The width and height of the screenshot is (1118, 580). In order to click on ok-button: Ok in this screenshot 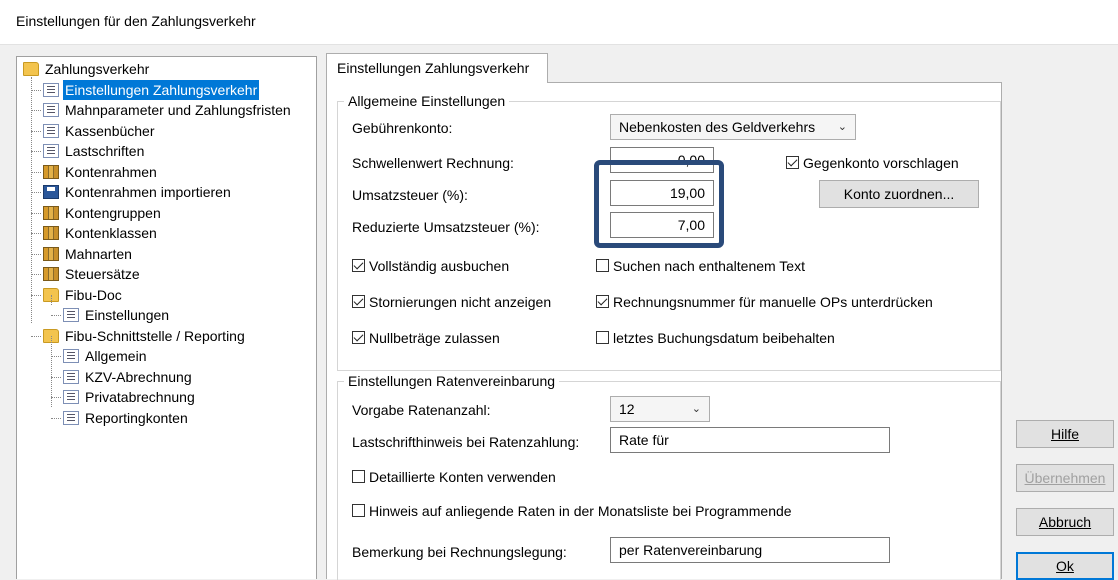, I will do `click(1065, 566)`.